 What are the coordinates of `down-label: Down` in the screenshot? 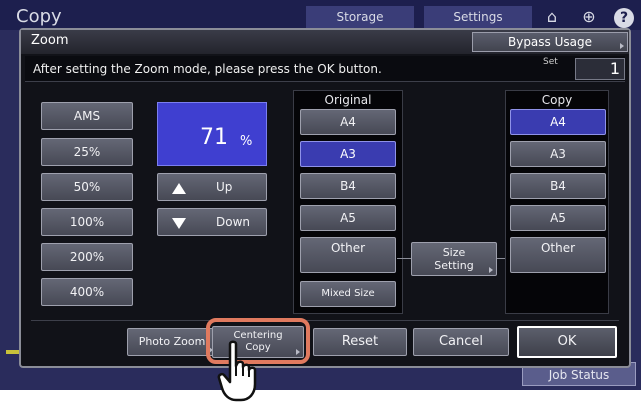 It's located at (233, 222).